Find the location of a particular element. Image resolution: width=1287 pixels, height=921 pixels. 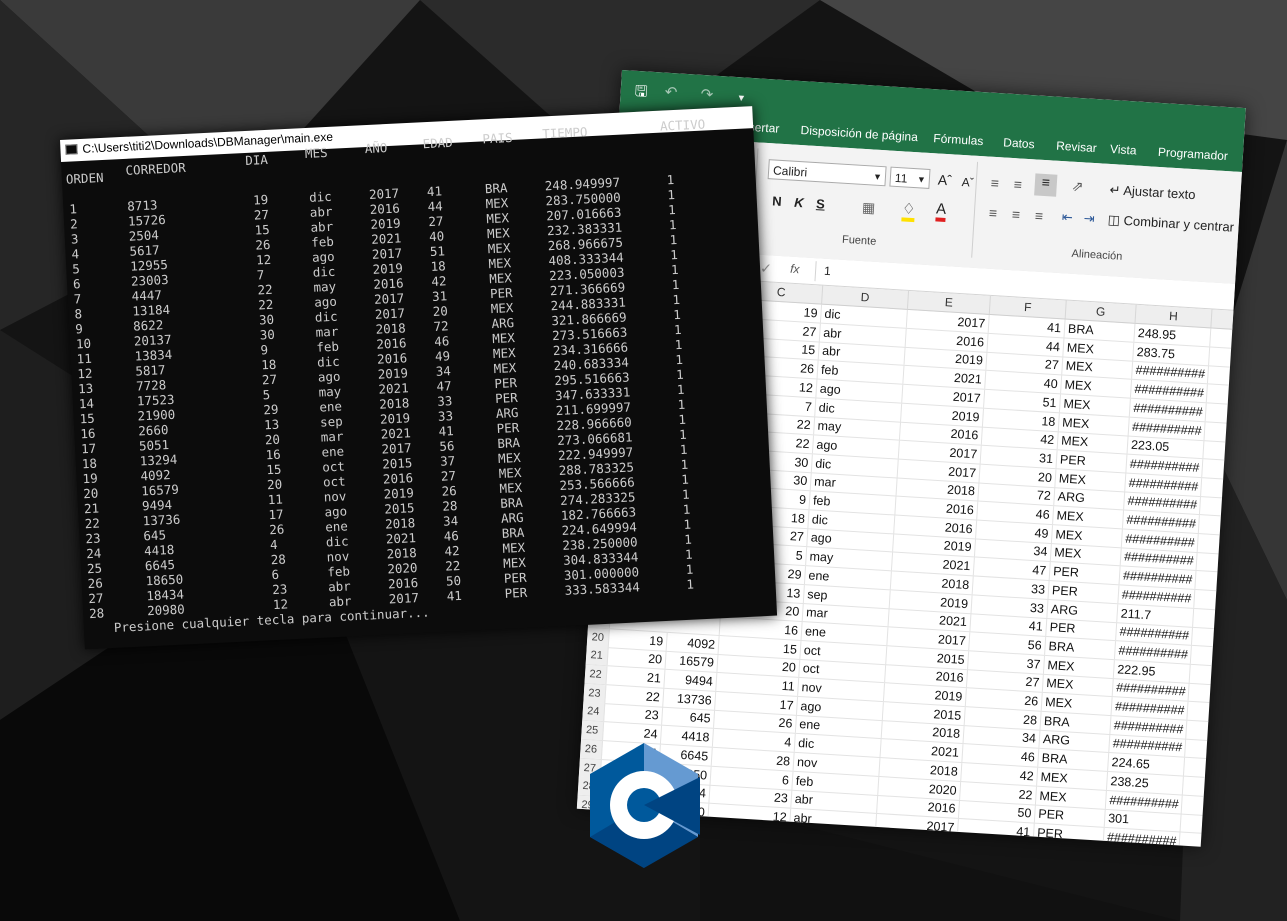

console-cell: 4447 is located at coordinates (147, 295).